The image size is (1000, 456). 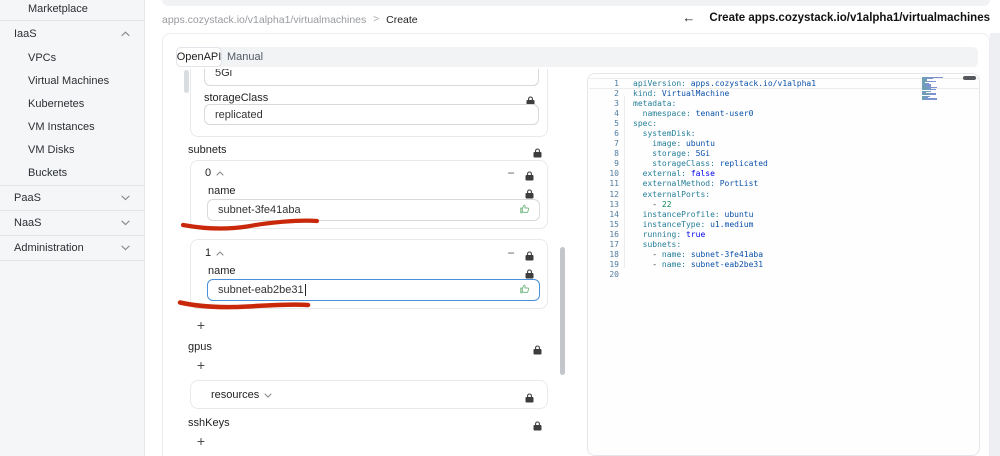 What do you see at coordinates (660, 194) in the screenshot?
I see `code-line: 12 externalPorts:` at bounding box center [660, 194].